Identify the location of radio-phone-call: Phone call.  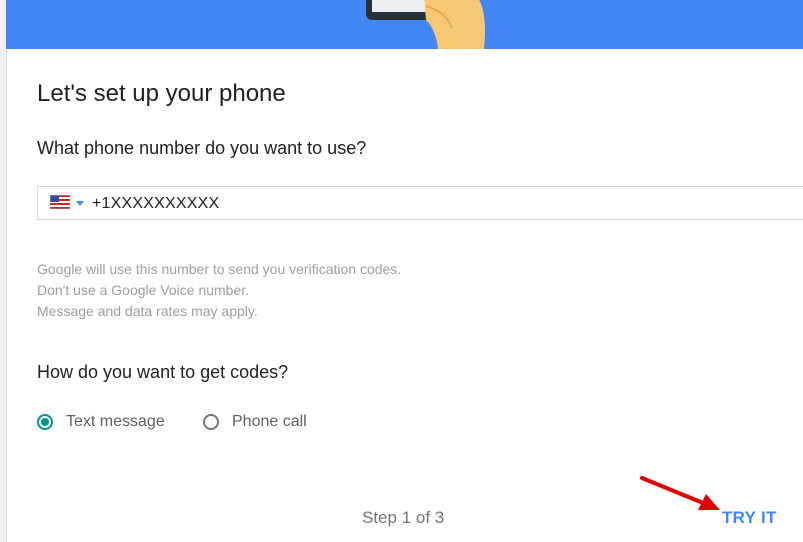
(255, 422).